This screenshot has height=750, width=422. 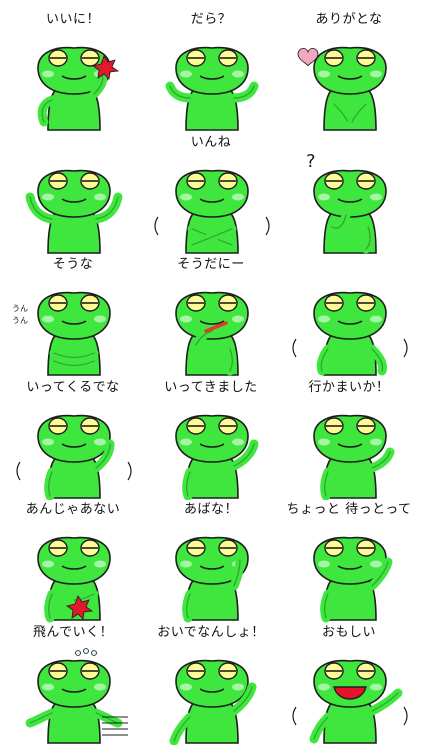 I want to click on sticker-cell: いってきました, so click(x=211, y=439).